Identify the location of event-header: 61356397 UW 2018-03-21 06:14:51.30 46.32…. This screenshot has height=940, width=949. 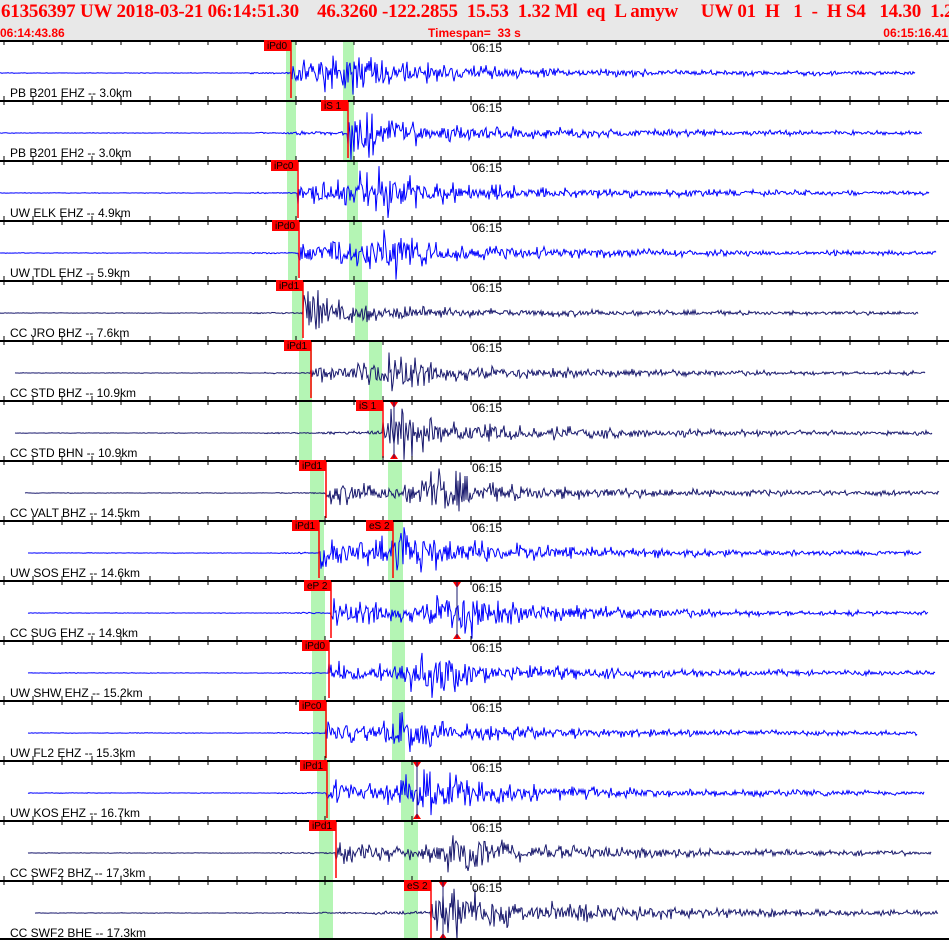
(474, 20).